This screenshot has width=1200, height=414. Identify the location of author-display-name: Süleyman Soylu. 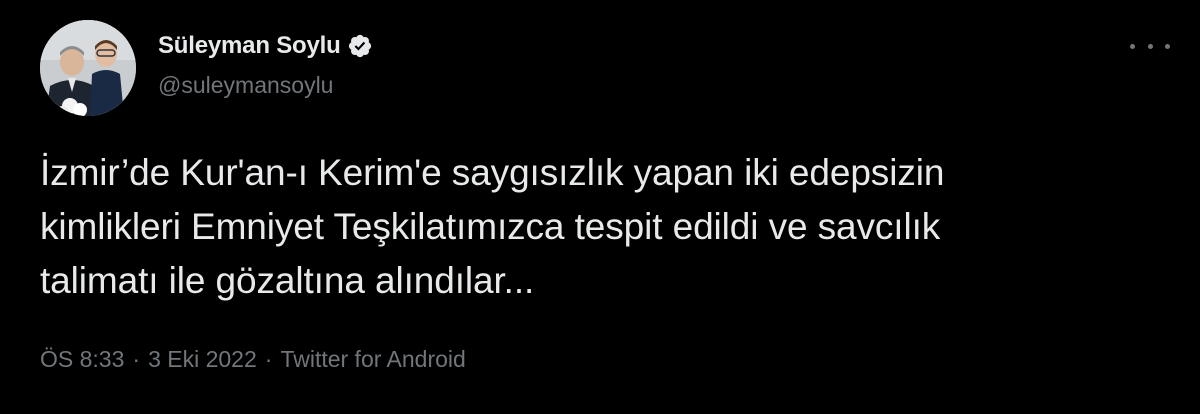
(249, 46).